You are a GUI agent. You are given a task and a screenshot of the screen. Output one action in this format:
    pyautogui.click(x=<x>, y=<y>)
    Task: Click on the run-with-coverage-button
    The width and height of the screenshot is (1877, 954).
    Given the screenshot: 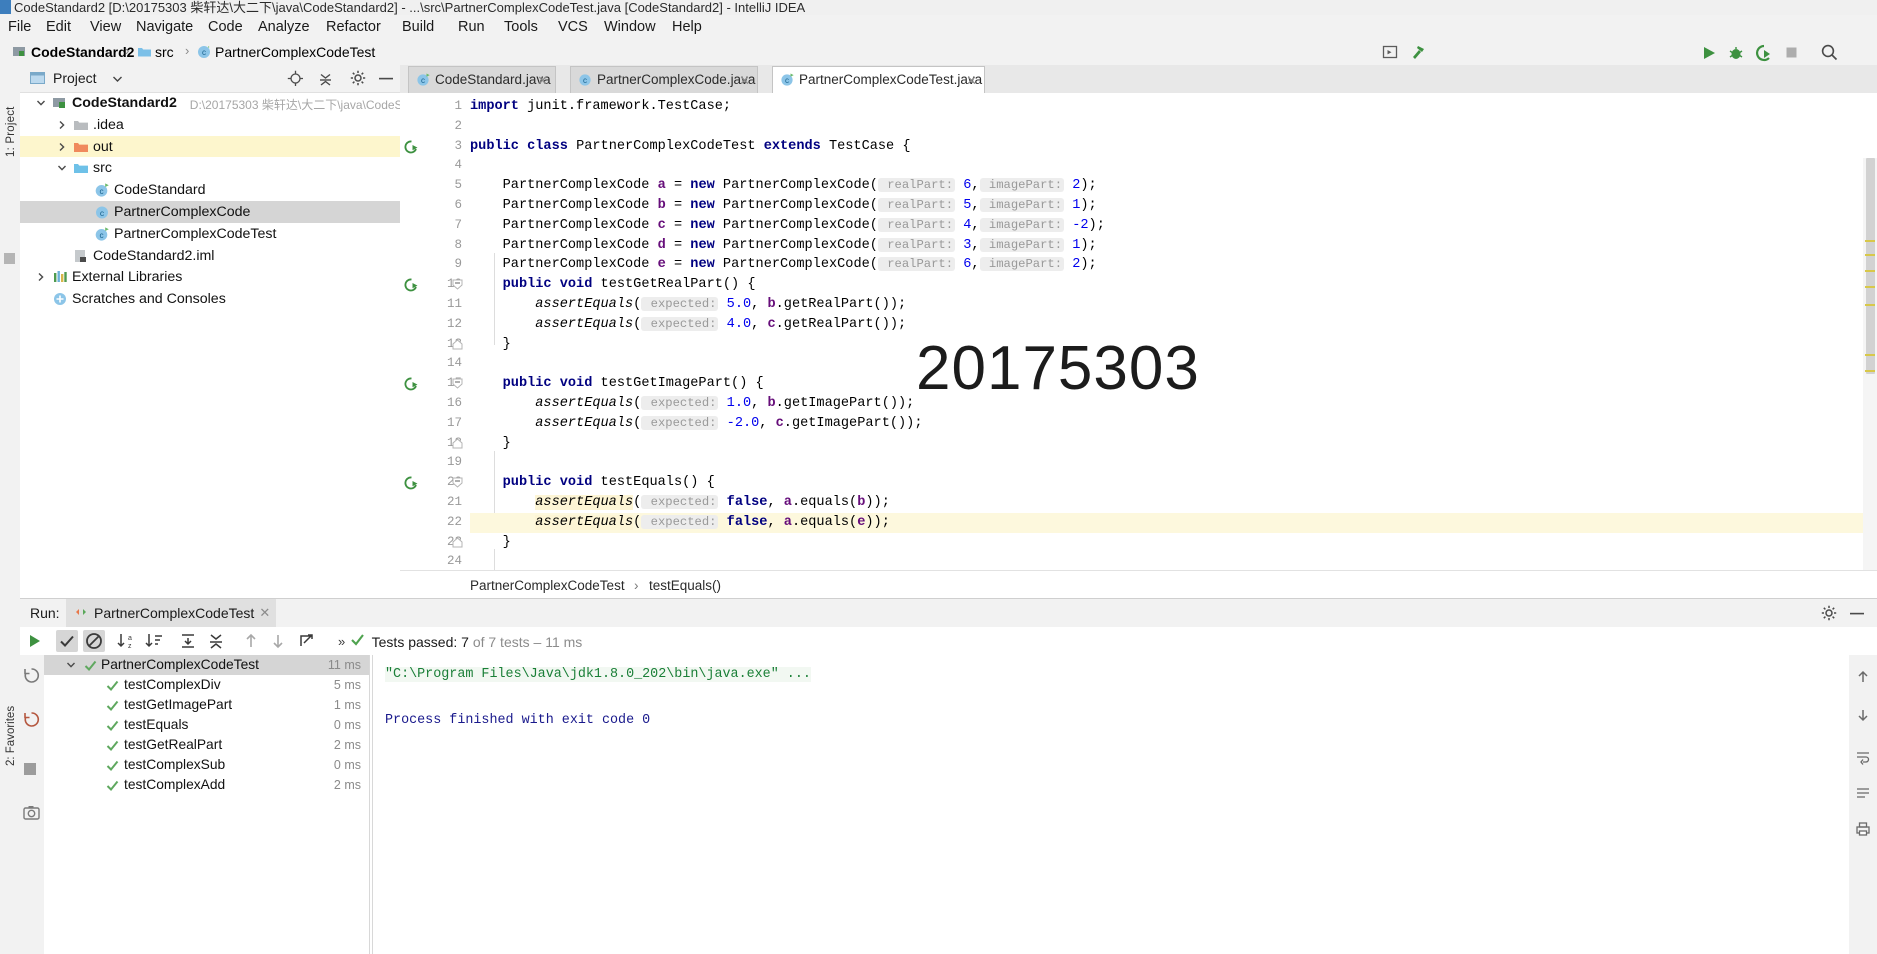 What is the action you would take?
    pyautogui.click(x=1764, y=53)
    